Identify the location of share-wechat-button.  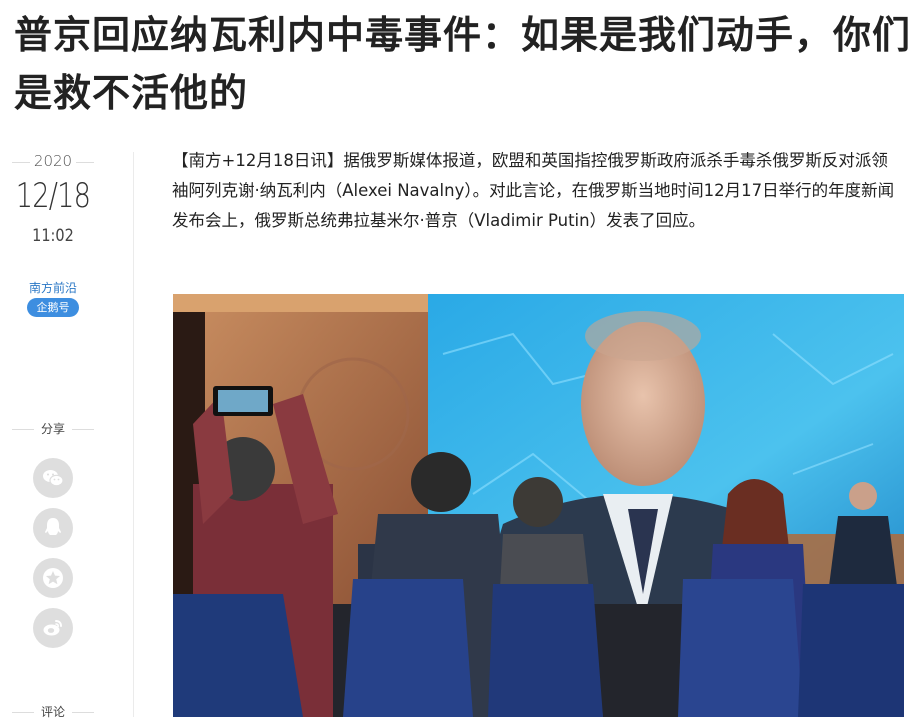
(53, 478).